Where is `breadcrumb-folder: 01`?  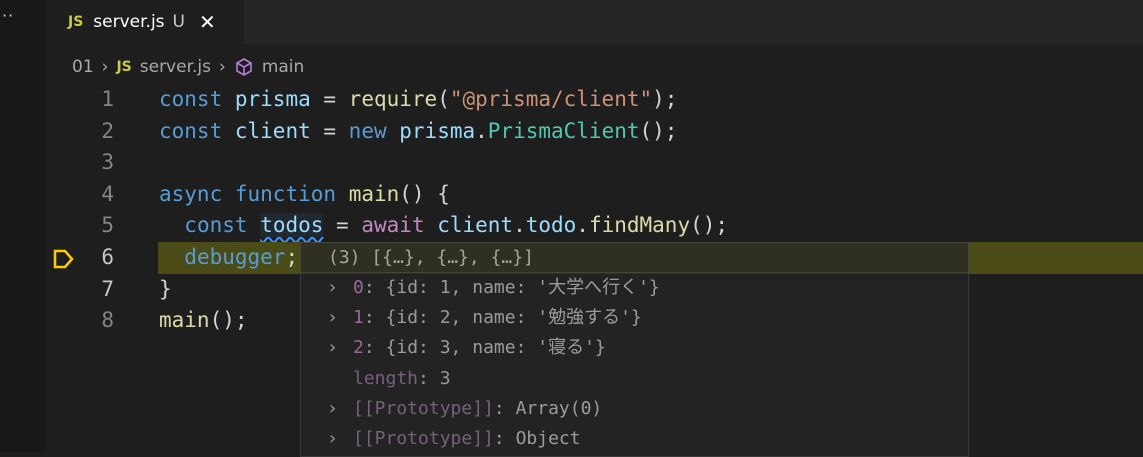 breadcrumb-folder: 01 is located at coordinates (83, 67).